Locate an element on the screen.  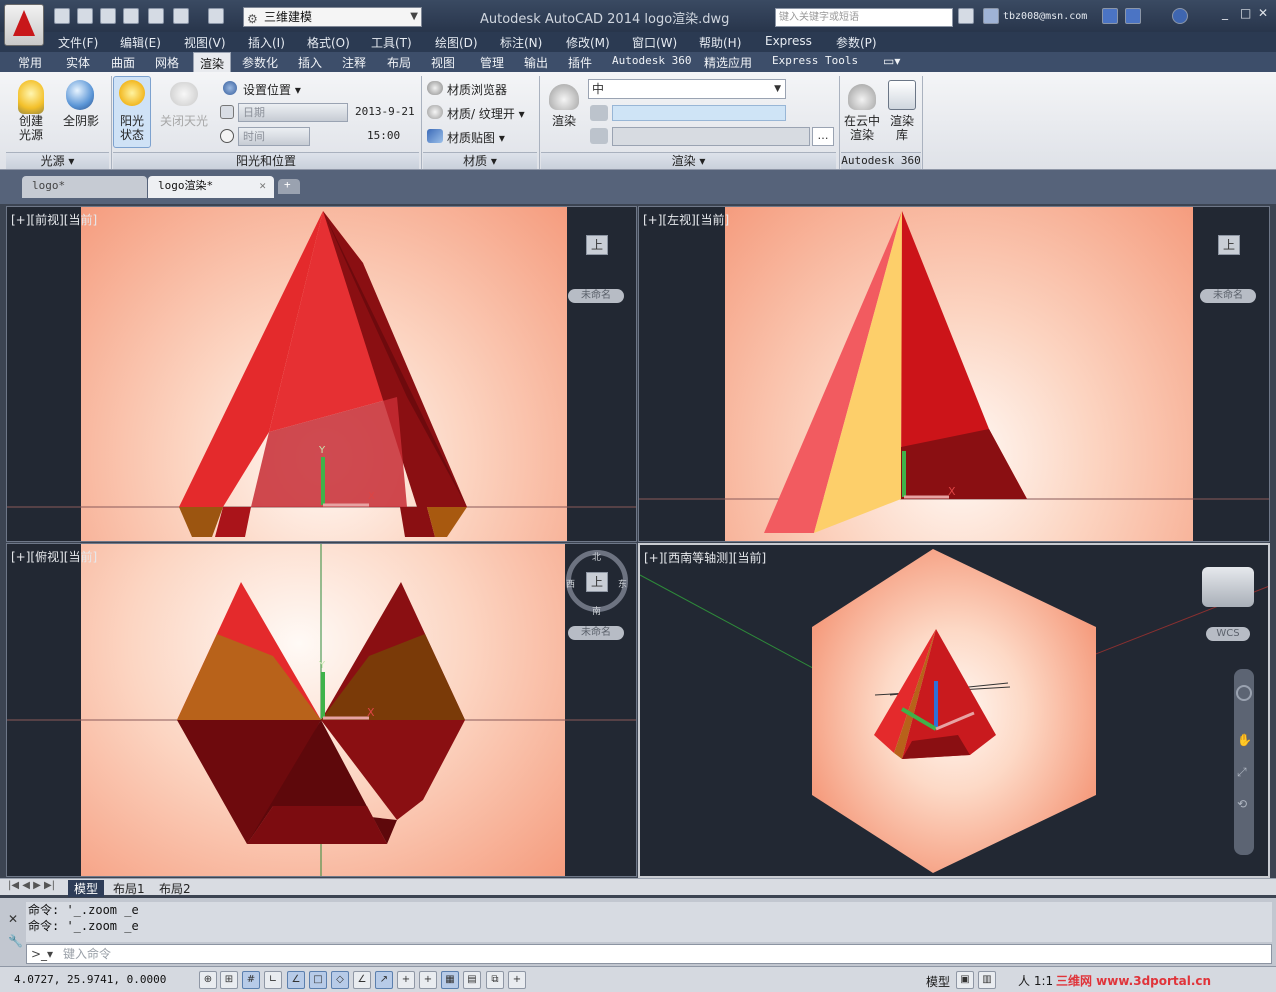
tab-autodesk-360: Autodesk 360 is located at coordinates (651, 60).